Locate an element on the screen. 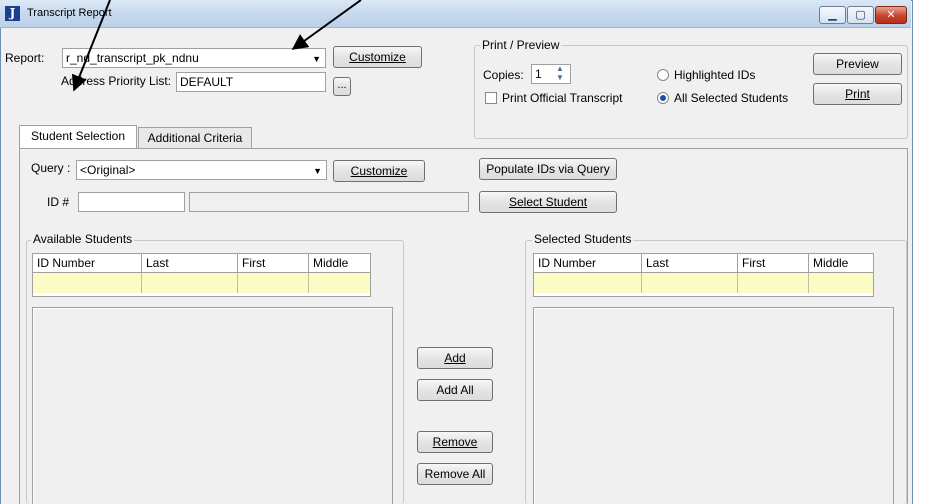 Image resolution: width=930 pixels, height=504 pixels. annotation-arrows is located at coordinates (216, 46).